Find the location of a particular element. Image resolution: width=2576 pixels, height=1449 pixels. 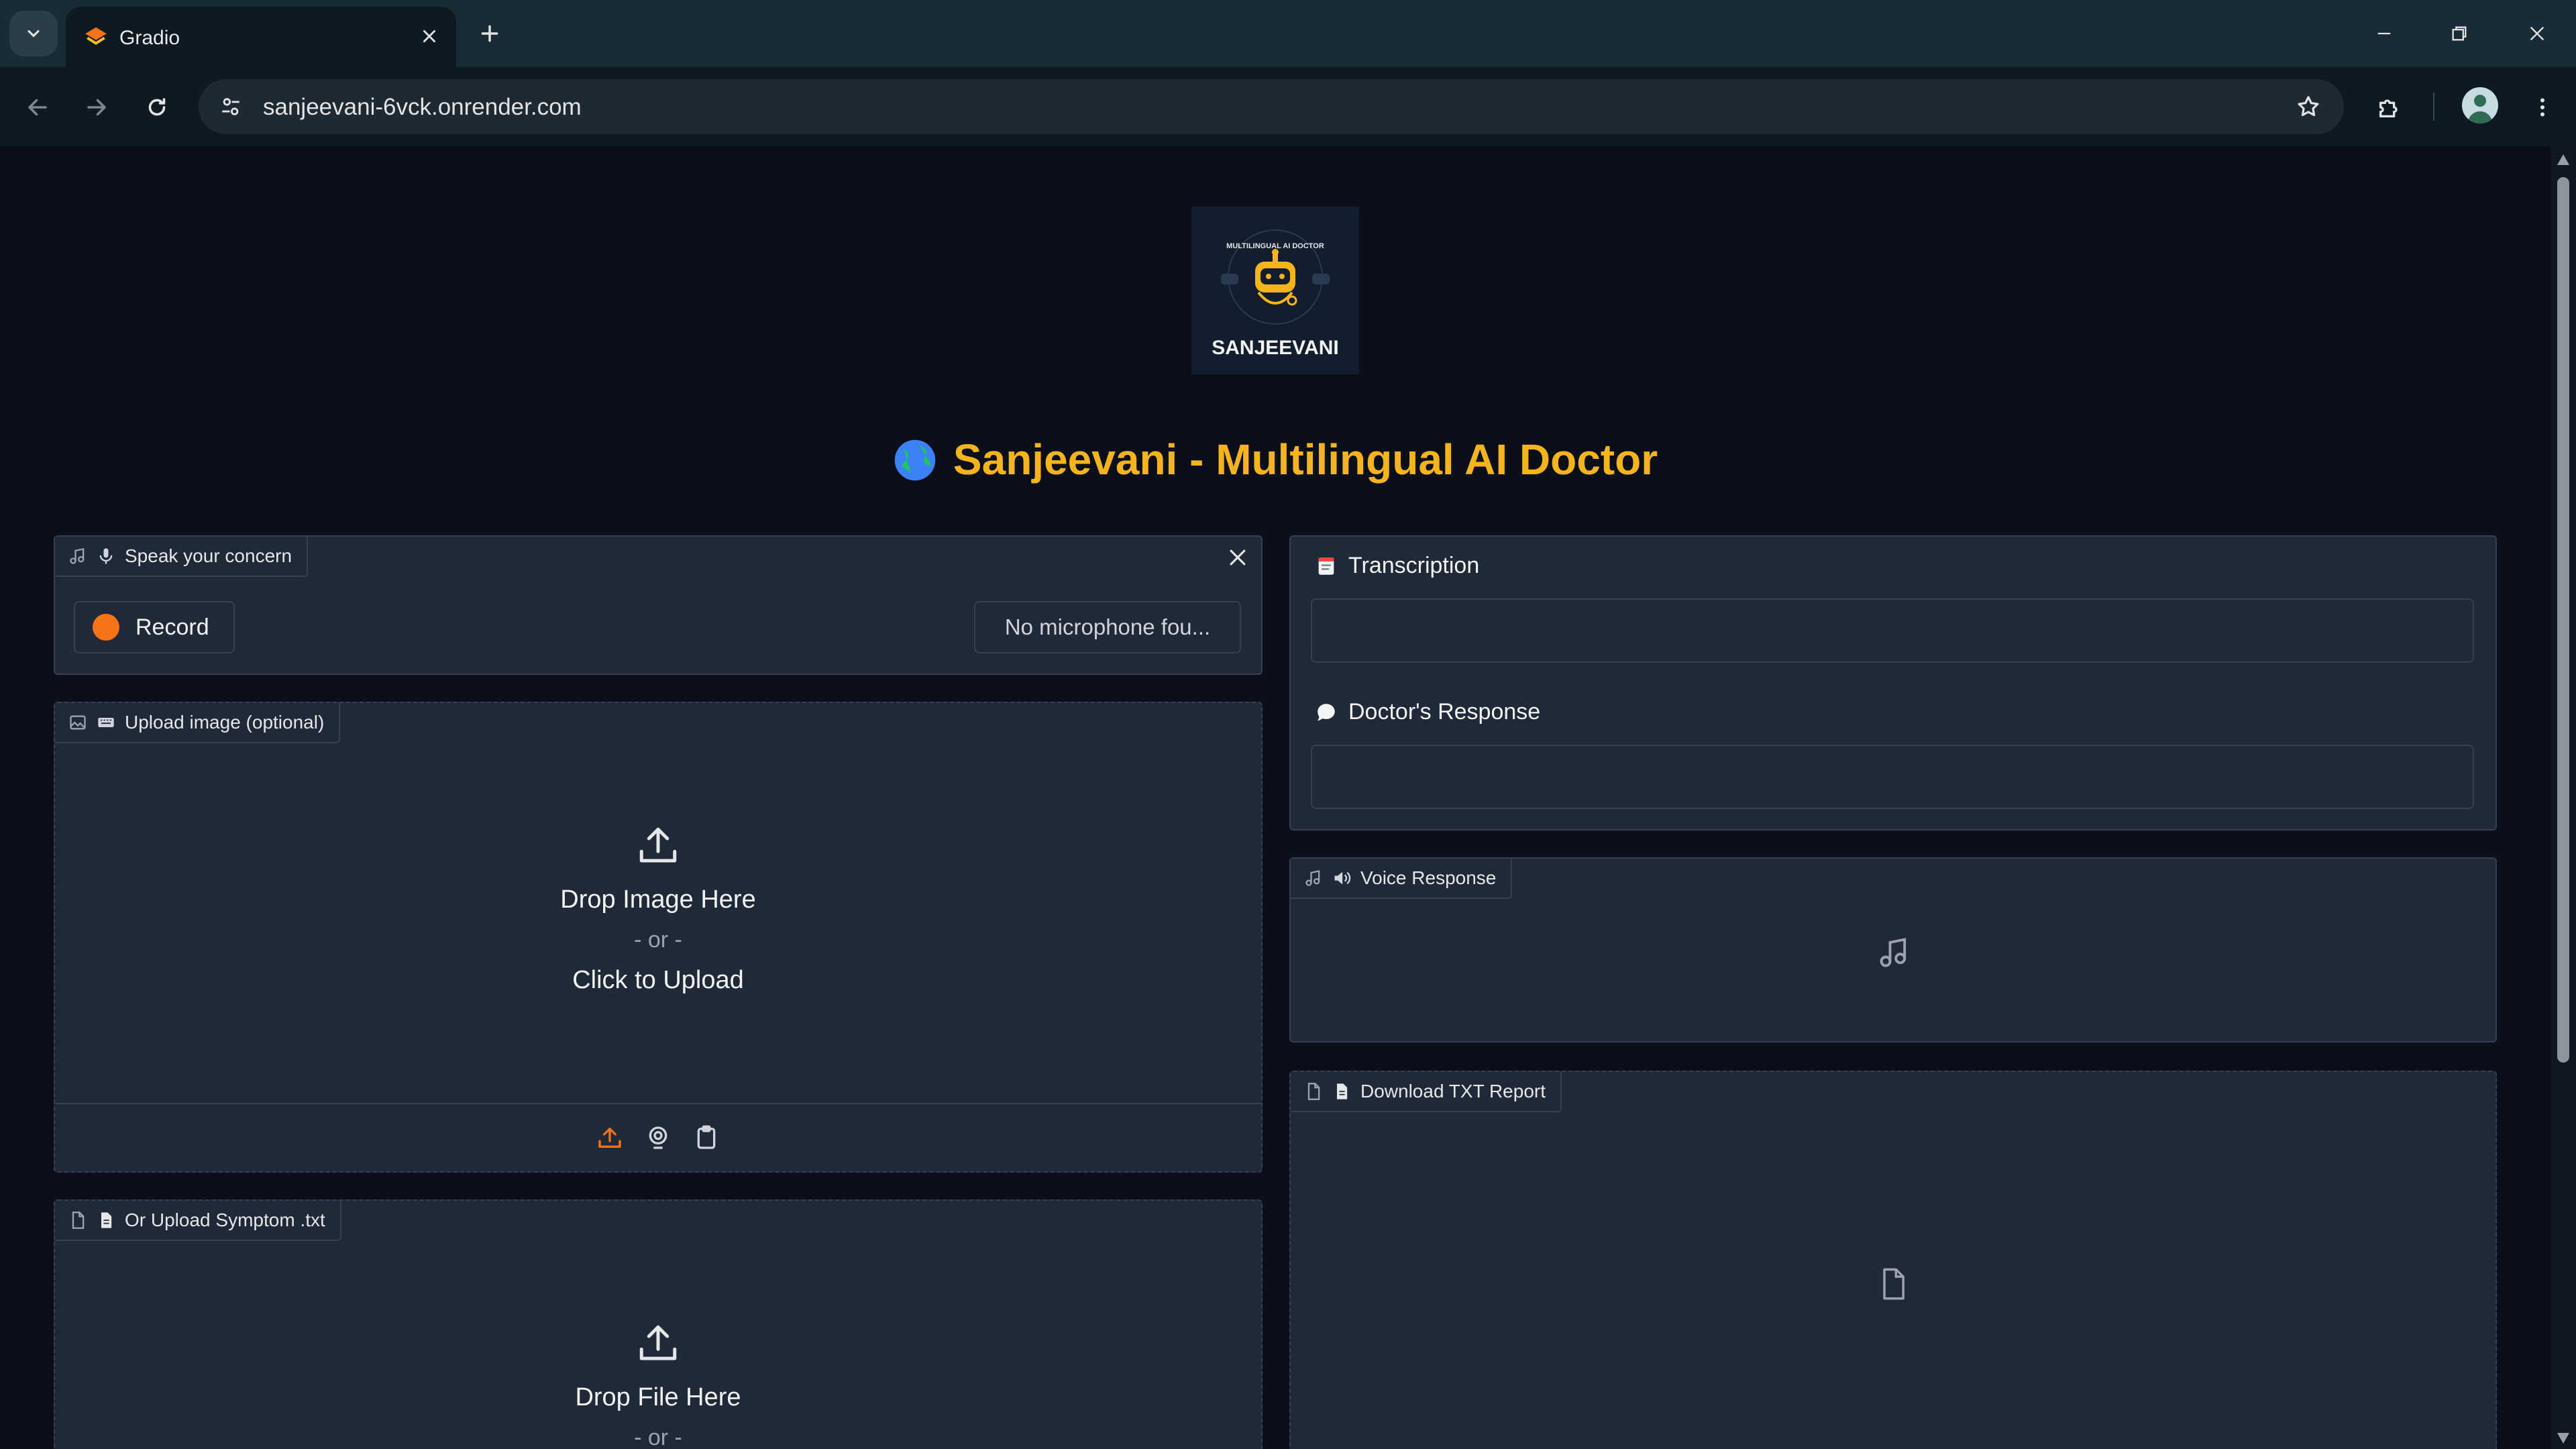

new-tab-button is located at coordinates (490, 33).